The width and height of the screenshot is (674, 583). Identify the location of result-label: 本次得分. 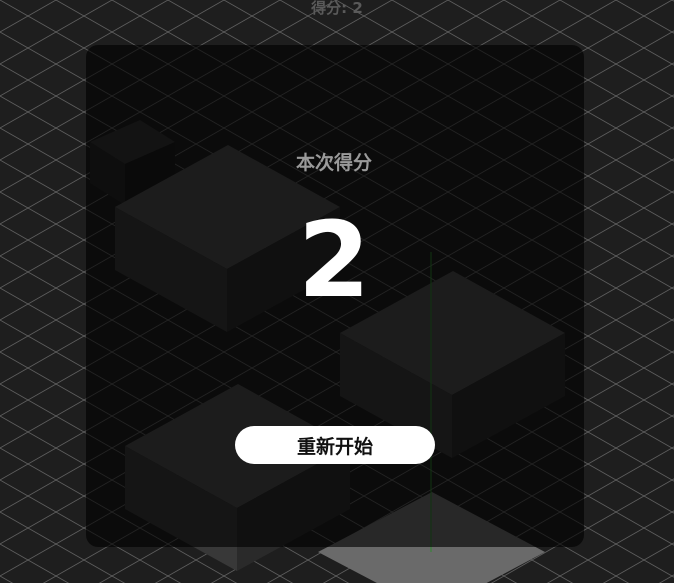
(333, 163).